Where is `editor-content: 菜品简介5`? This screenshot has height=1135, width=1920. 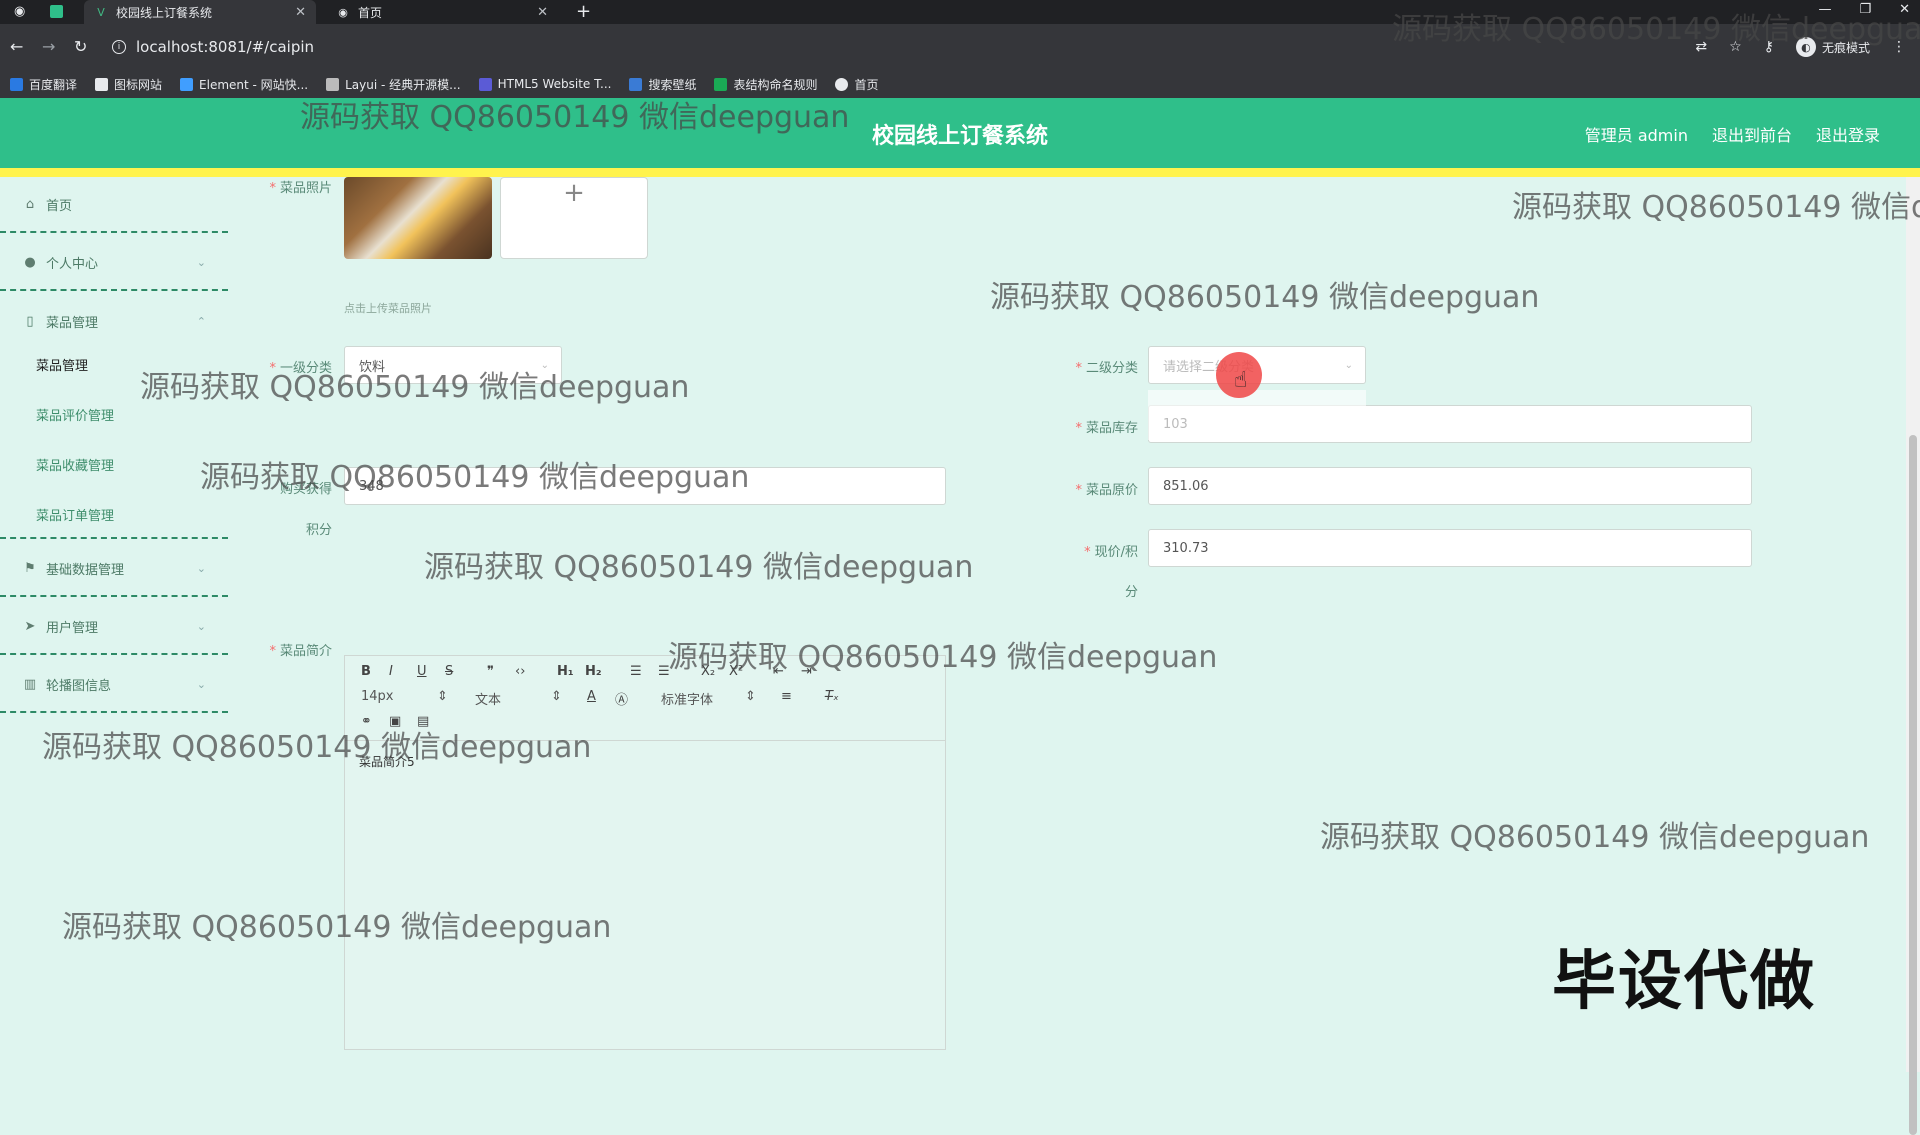
editor-content: 菜品简介5 is located at coordinates (645, 761).